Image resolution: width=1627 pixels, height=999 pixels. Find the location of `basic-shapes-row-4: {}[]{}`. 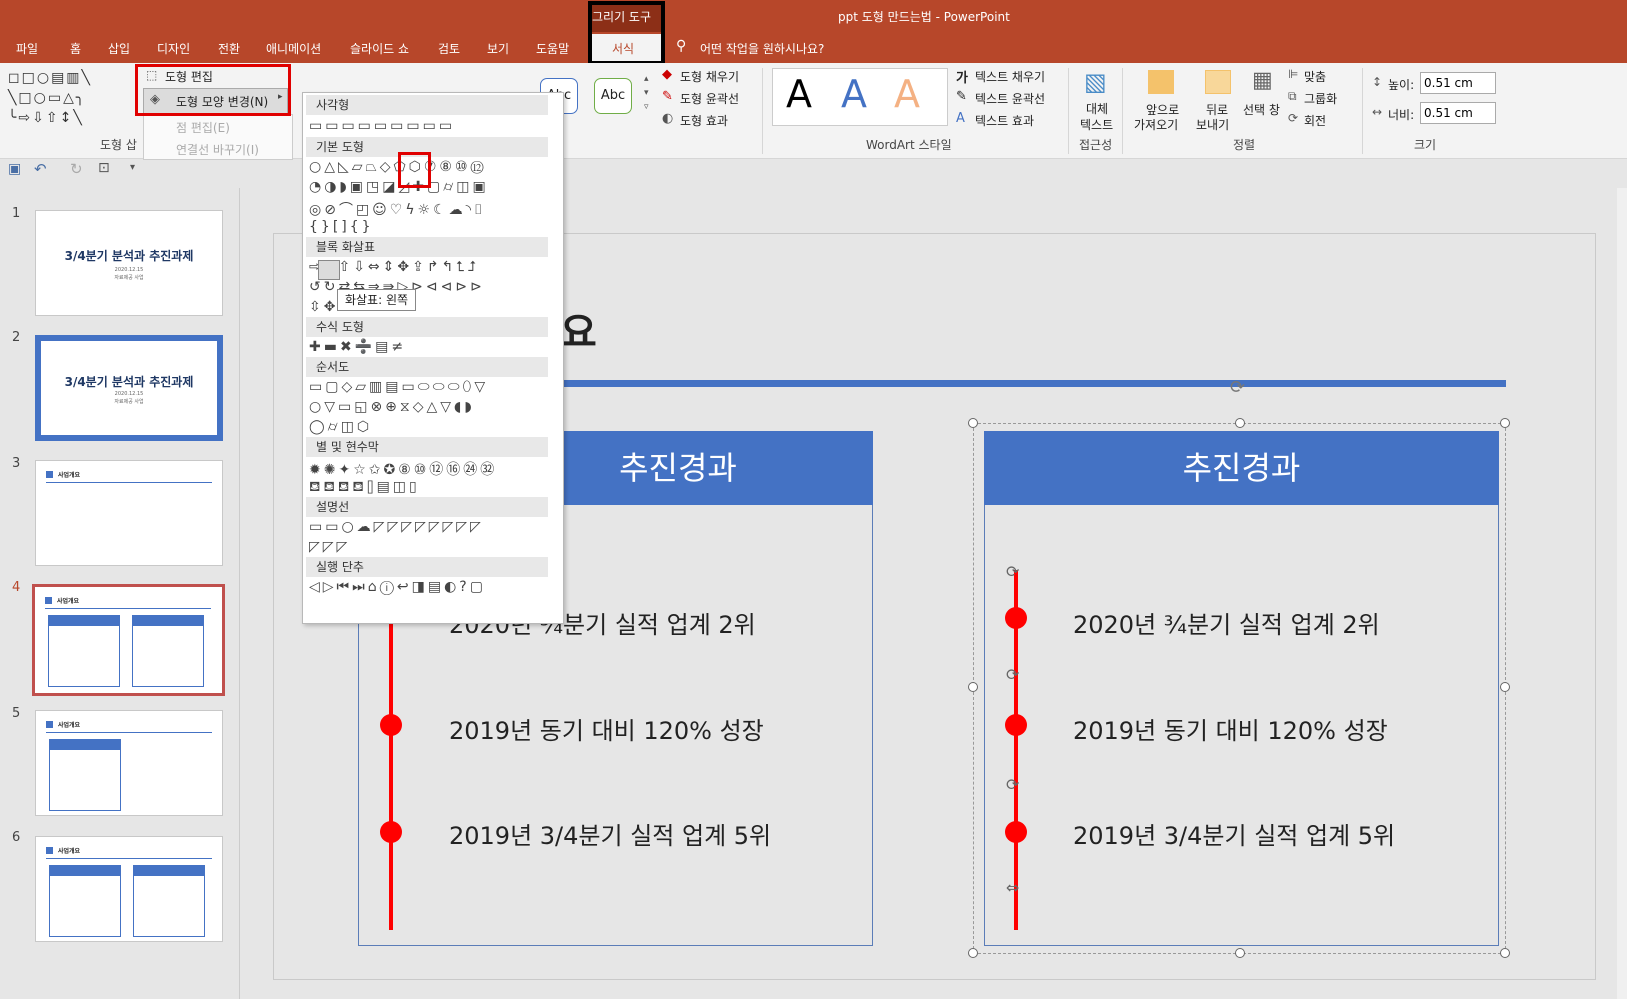

basic-shapes-row-4: {}[]{} is located at coordinates (341, 227).